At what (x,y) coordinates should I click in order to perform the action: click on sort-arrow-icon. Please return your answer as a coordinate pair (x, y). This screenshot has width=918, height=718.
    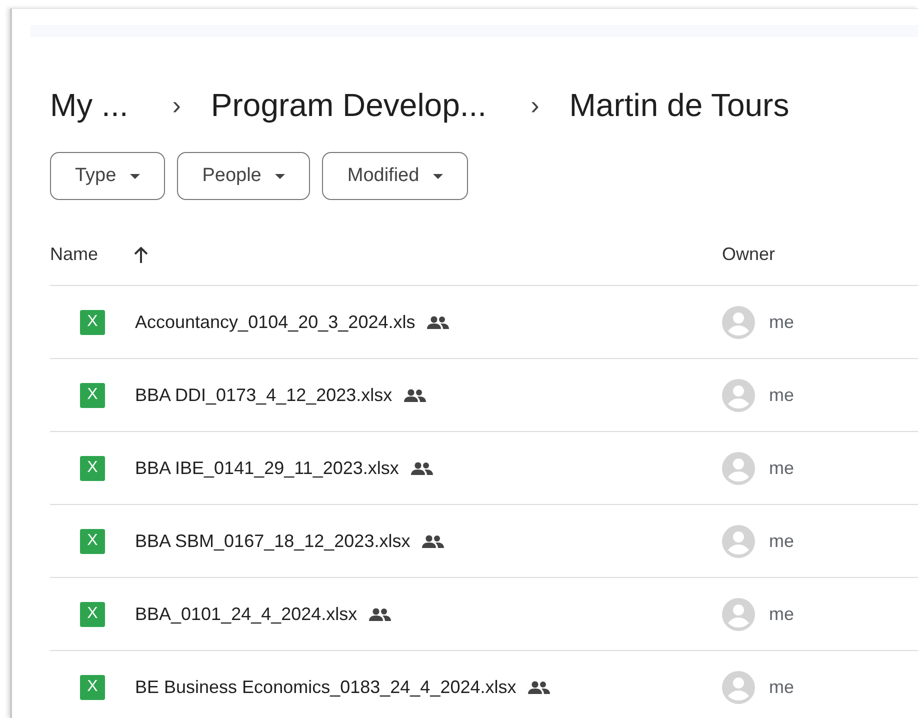
    Looking at the image, I should click on (141, 254).